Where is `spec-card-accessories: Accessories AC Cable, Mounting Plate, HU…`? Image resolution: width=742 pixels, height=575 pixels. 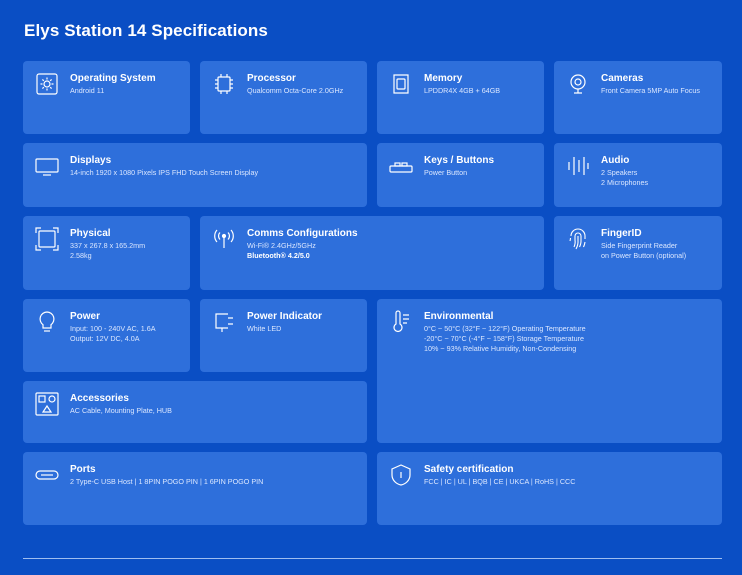 spec-card-accessories: Accessories AC Cable, Mounting Plate, HU… is located at coordinates (195, 412).